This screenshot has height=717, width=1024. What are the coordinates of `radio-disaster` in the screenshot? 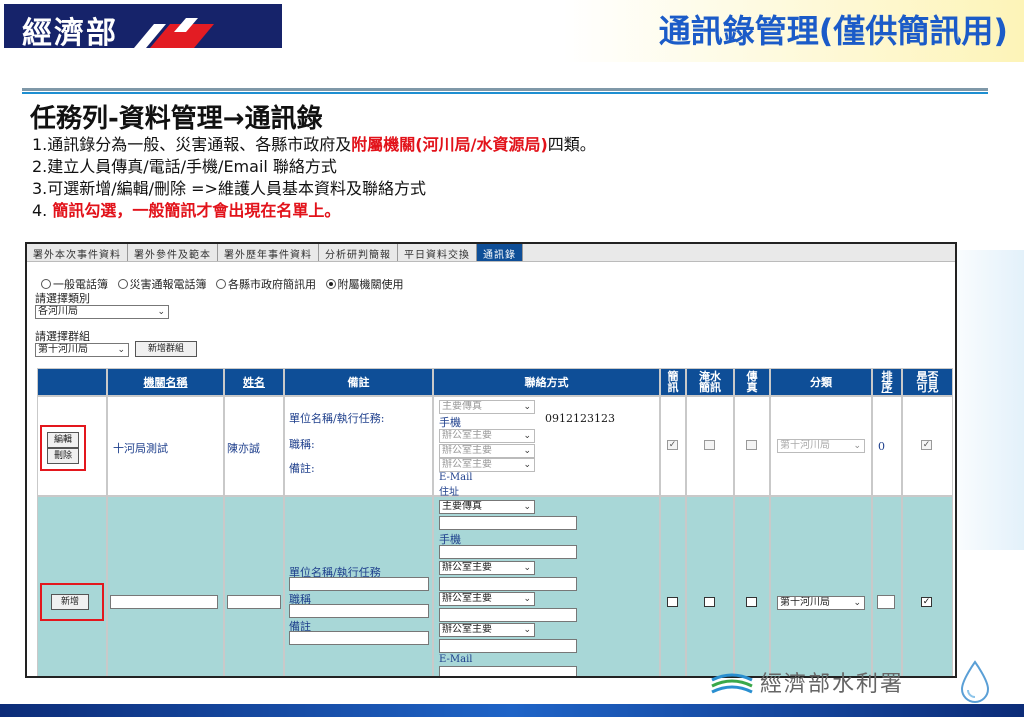 It's located at (122, 284).